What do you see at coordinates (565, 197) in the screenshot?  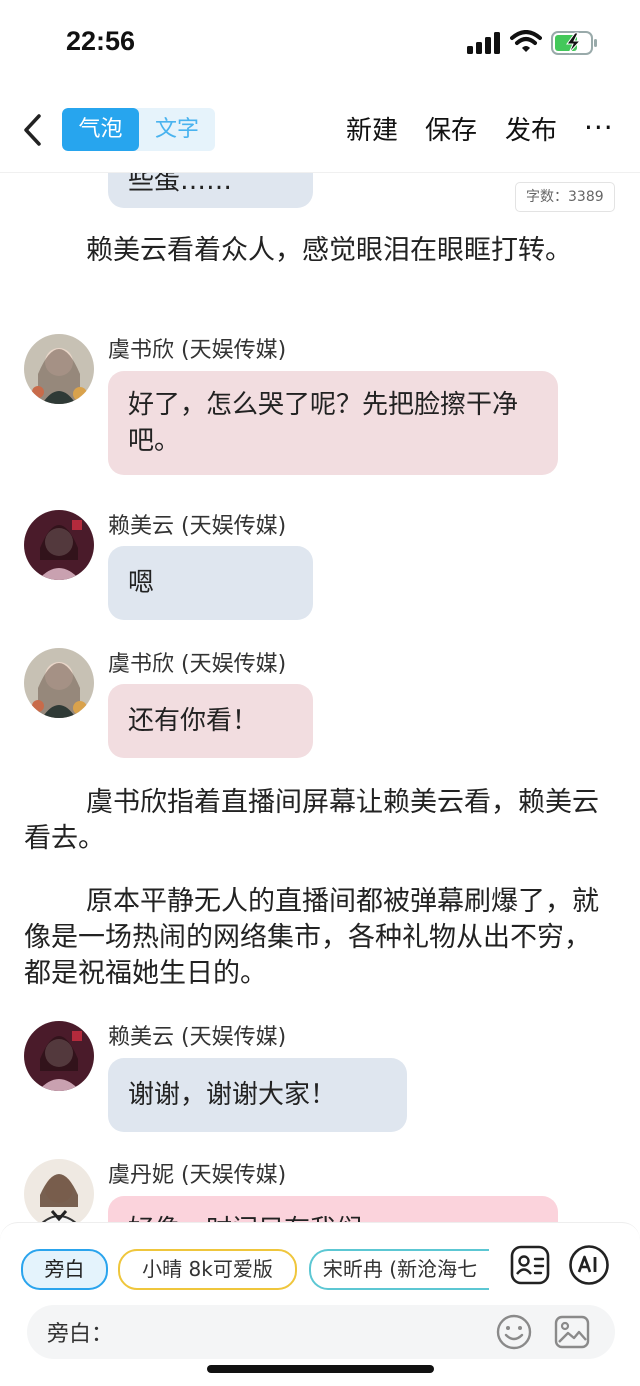 I see `word-count-badge: 字数：3389` at bounding box center [565, 197].